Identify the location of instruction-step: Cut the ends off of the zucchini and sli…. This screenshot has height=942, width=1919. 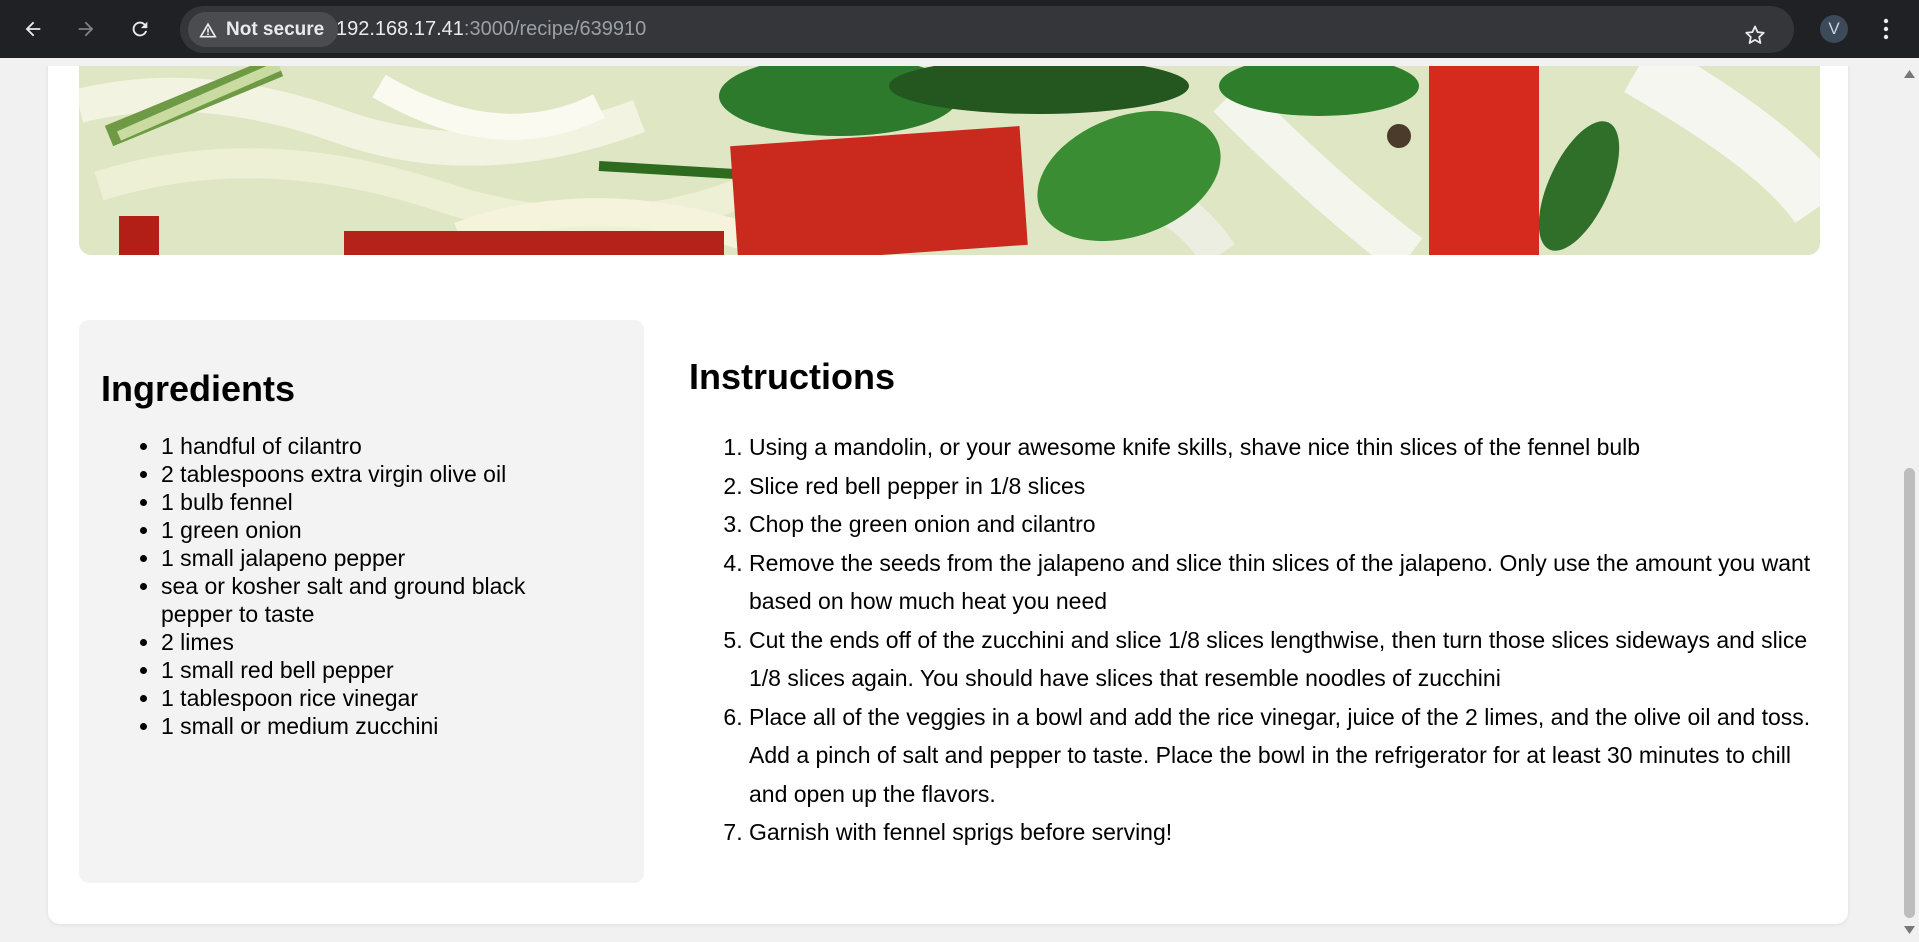
(1289, 659).